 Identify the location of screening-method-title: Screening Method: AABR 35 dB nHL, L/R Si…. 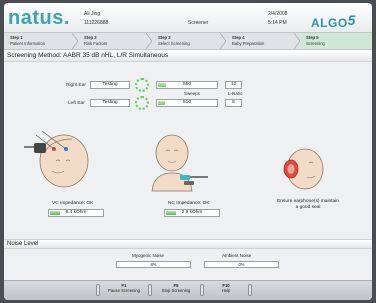
(88, 55).